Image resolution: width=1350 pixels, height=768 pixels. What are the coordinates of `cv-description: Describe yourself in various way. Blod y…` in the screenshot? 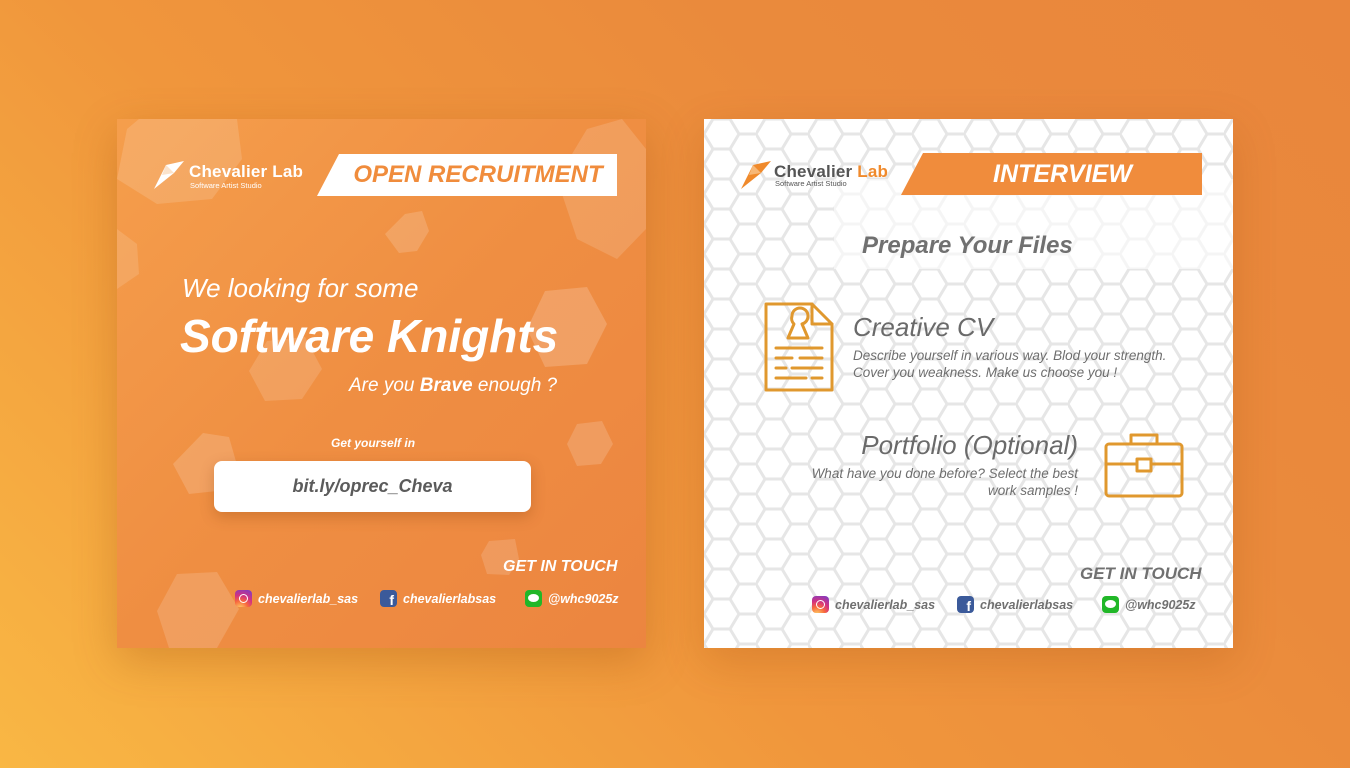 It's located at (1010, 364).